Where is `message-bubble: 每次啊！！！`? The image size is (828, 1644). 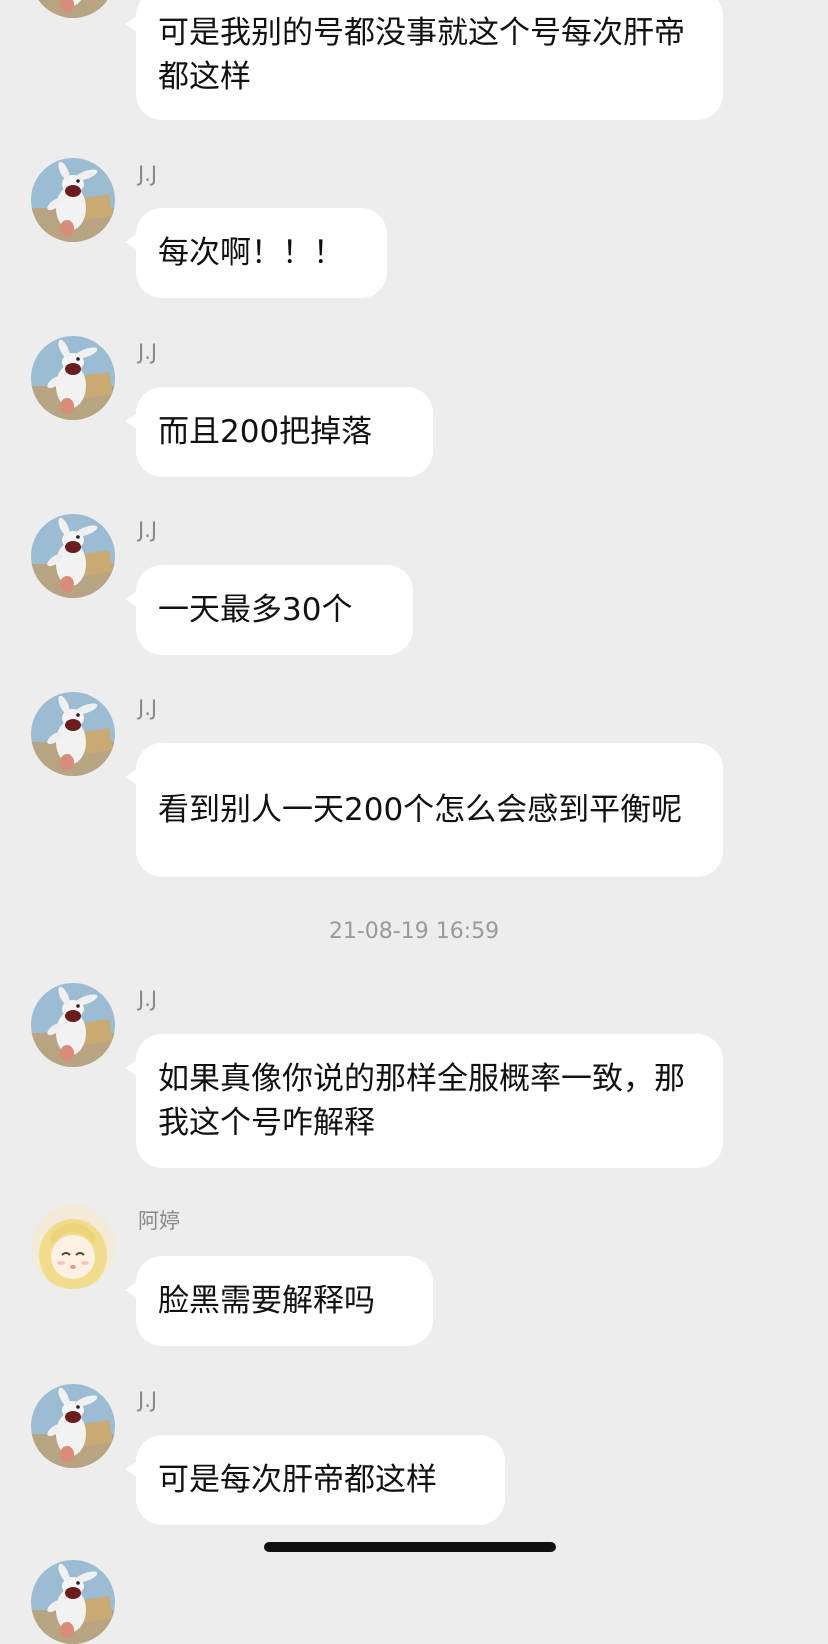 message-bubble: 每次啊！！！ is located at coordinates (256, 253).